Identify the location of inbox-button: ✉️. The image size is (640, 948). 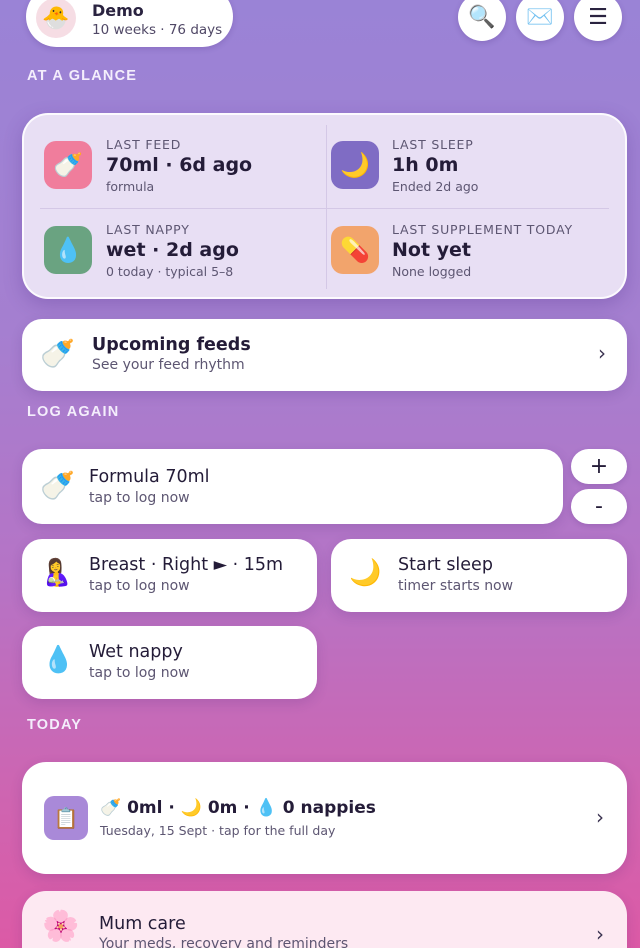
(540, 20).